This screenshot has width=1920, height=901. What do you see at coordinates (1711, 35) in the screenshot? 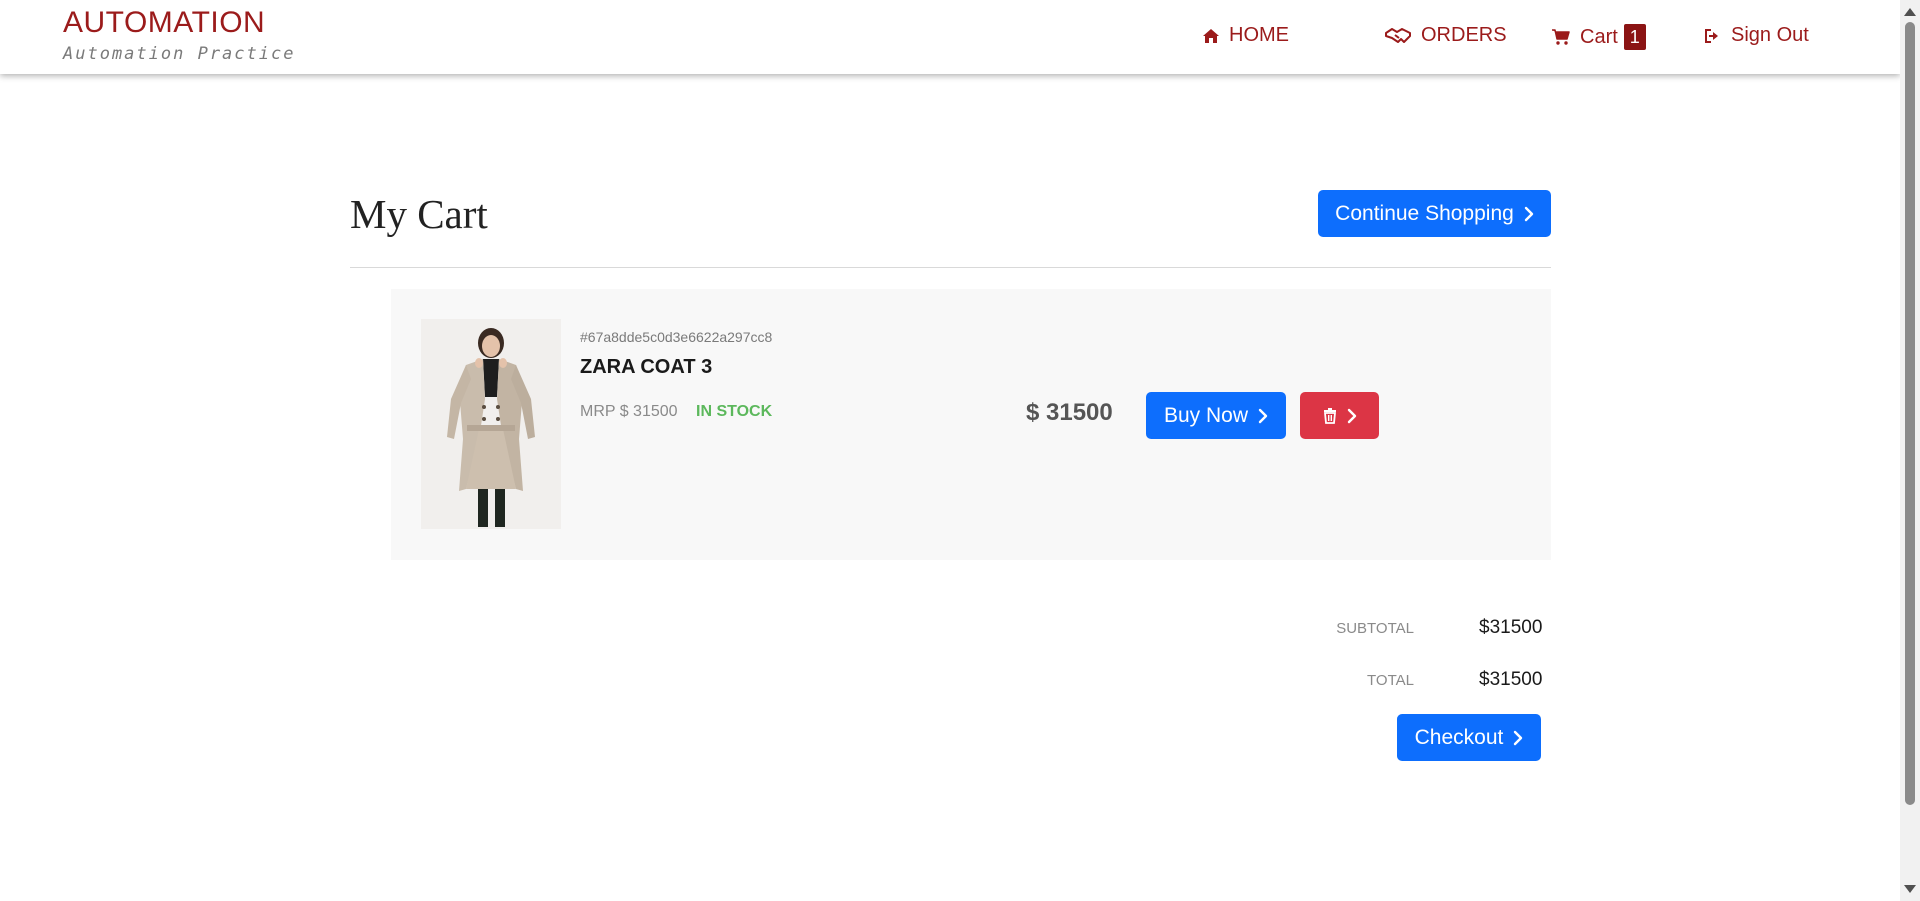
I see `sign-out-icon` at bounding box center [1711, 35].